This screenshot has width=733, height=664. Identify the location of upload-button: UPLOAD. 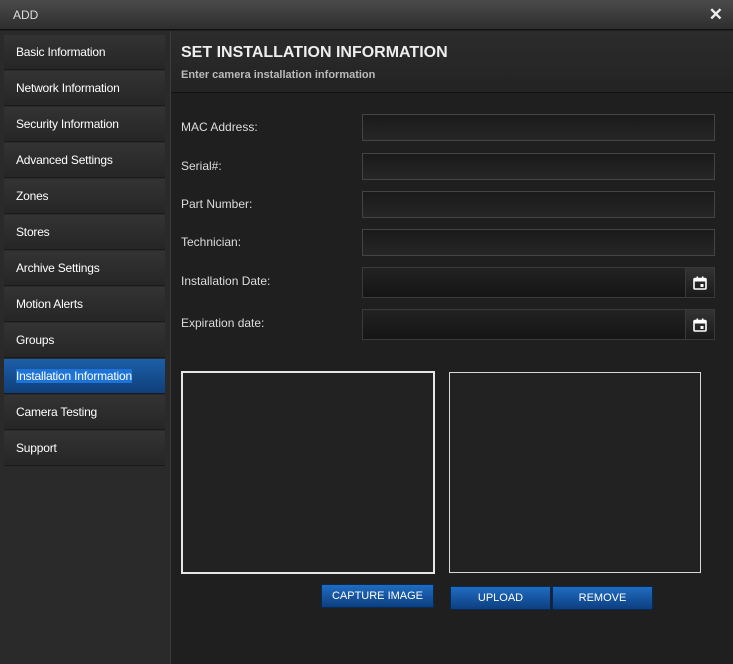
(500, 598).